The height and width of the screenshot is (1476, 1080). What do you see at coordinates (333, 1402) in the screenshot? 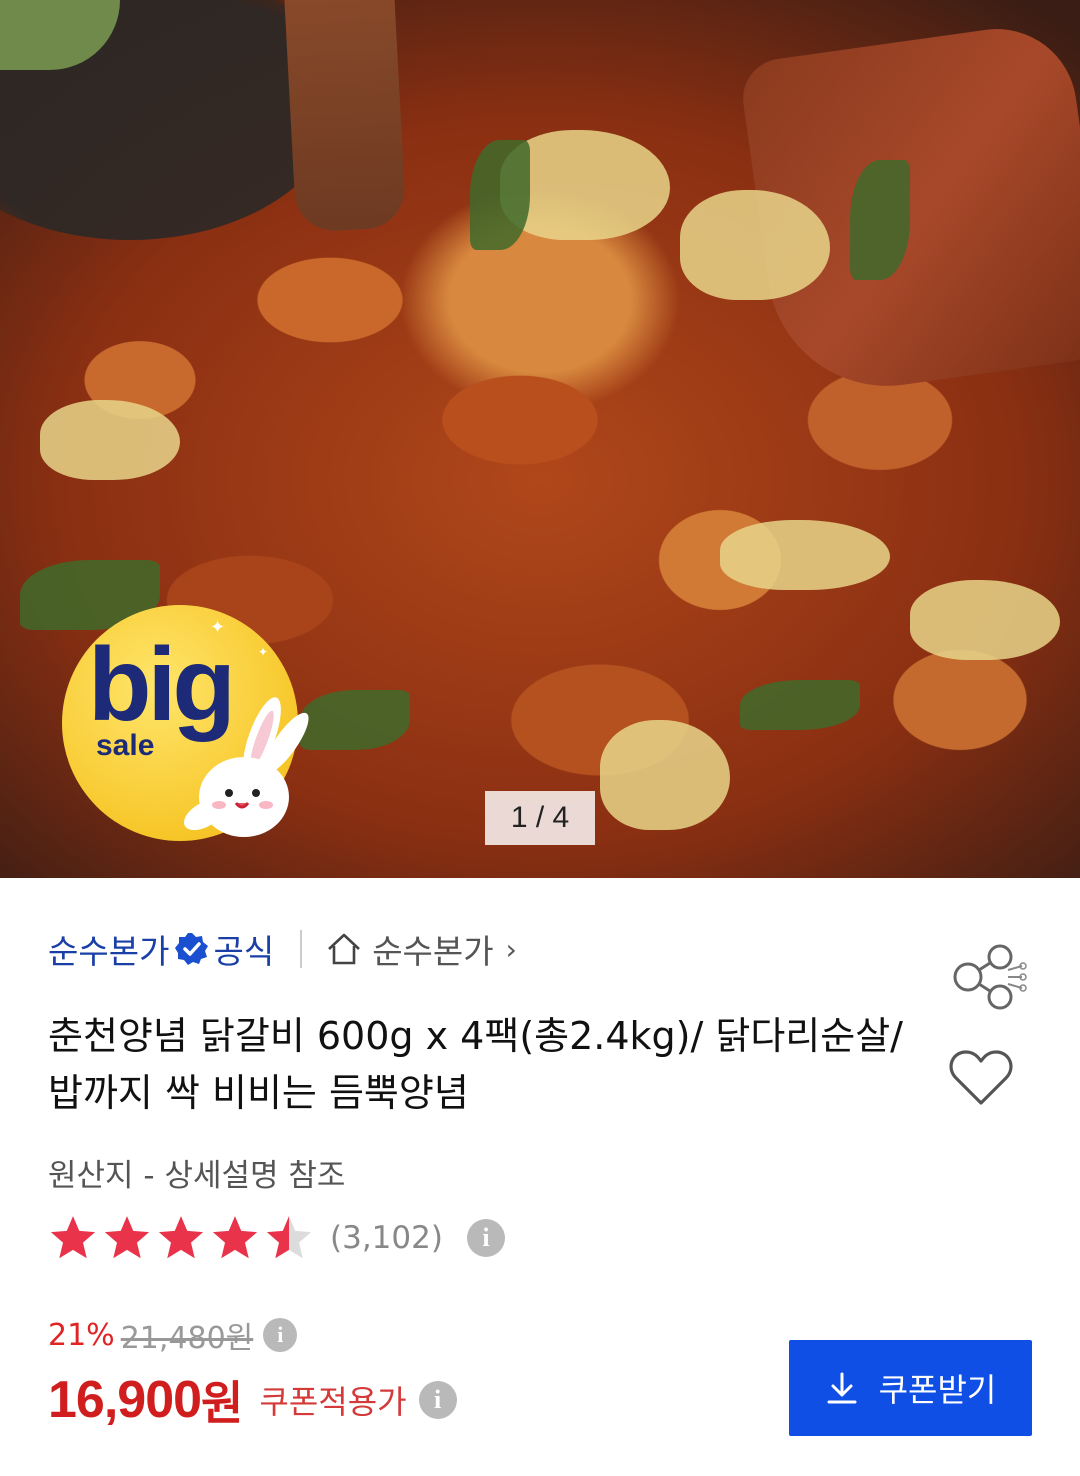
I see `coupon-price-label: 쿠폰적용가` at bounding box center [333, 1402].